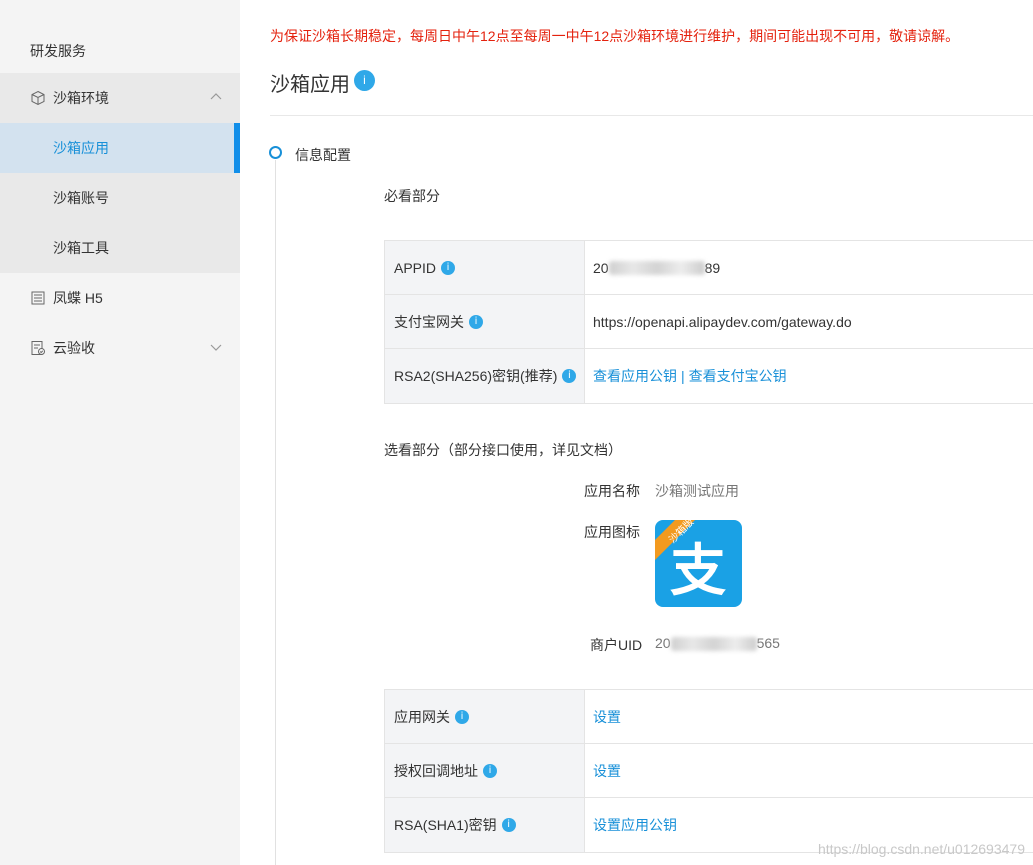  What do you see at coordinates (58, 51) in the screenshot?
I see `sidebar-section-title: 研发服务` at bounding box center [58, 51].